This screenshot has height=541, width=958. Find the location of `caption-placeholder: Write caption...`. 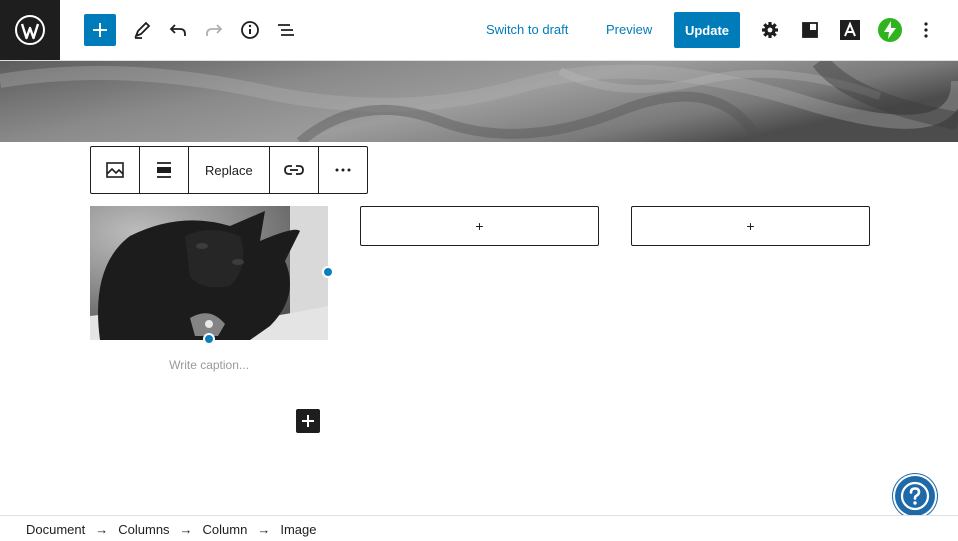

caption-placeholder: Write caption... is located at coordinates (209, 365).